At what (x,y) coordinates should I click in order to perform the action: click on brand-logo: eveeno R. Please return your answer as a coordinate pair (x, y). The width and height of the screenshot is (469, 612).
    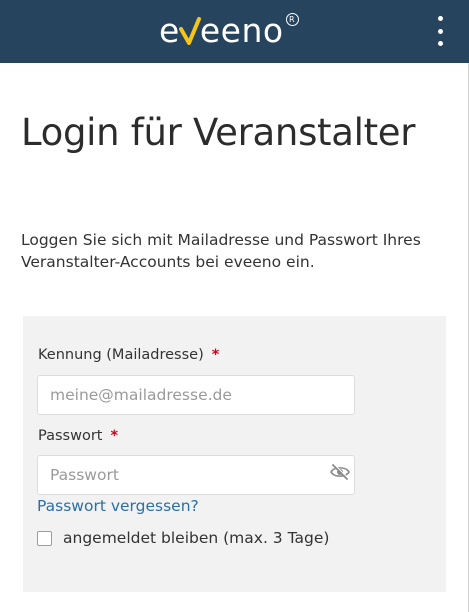
    Looking at the image, I should click on (229, 31).